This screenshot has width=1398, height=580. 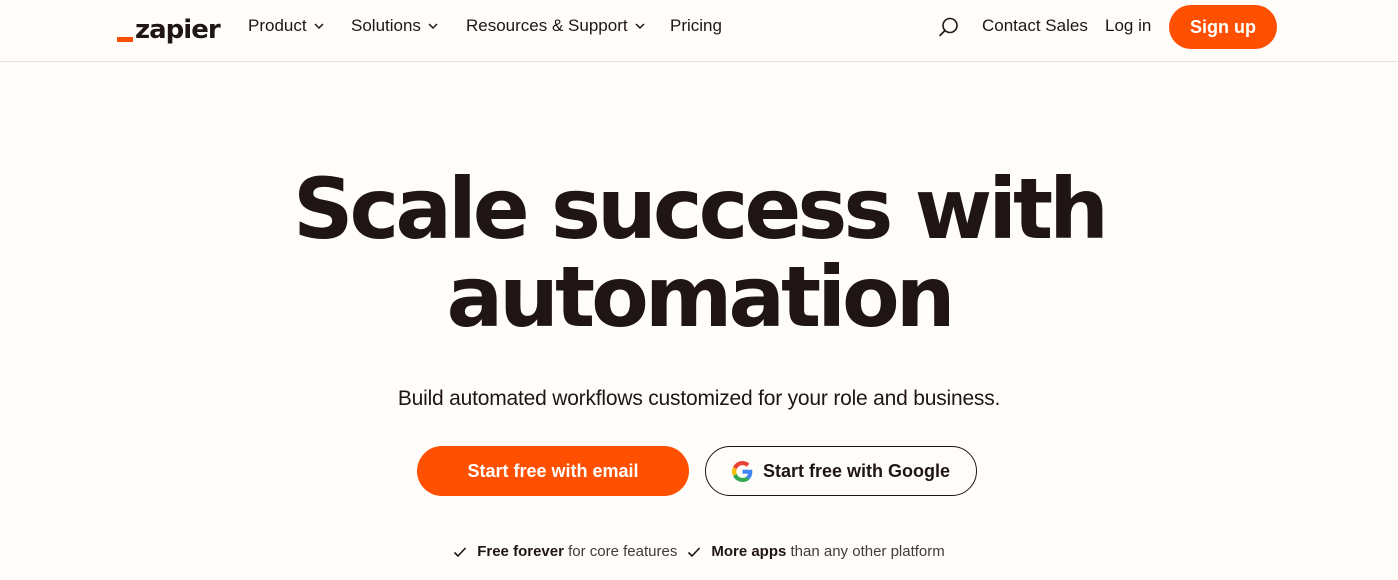 I want to click on nav-item-resources-support: Resources & Support, so click(x=555, y=26).